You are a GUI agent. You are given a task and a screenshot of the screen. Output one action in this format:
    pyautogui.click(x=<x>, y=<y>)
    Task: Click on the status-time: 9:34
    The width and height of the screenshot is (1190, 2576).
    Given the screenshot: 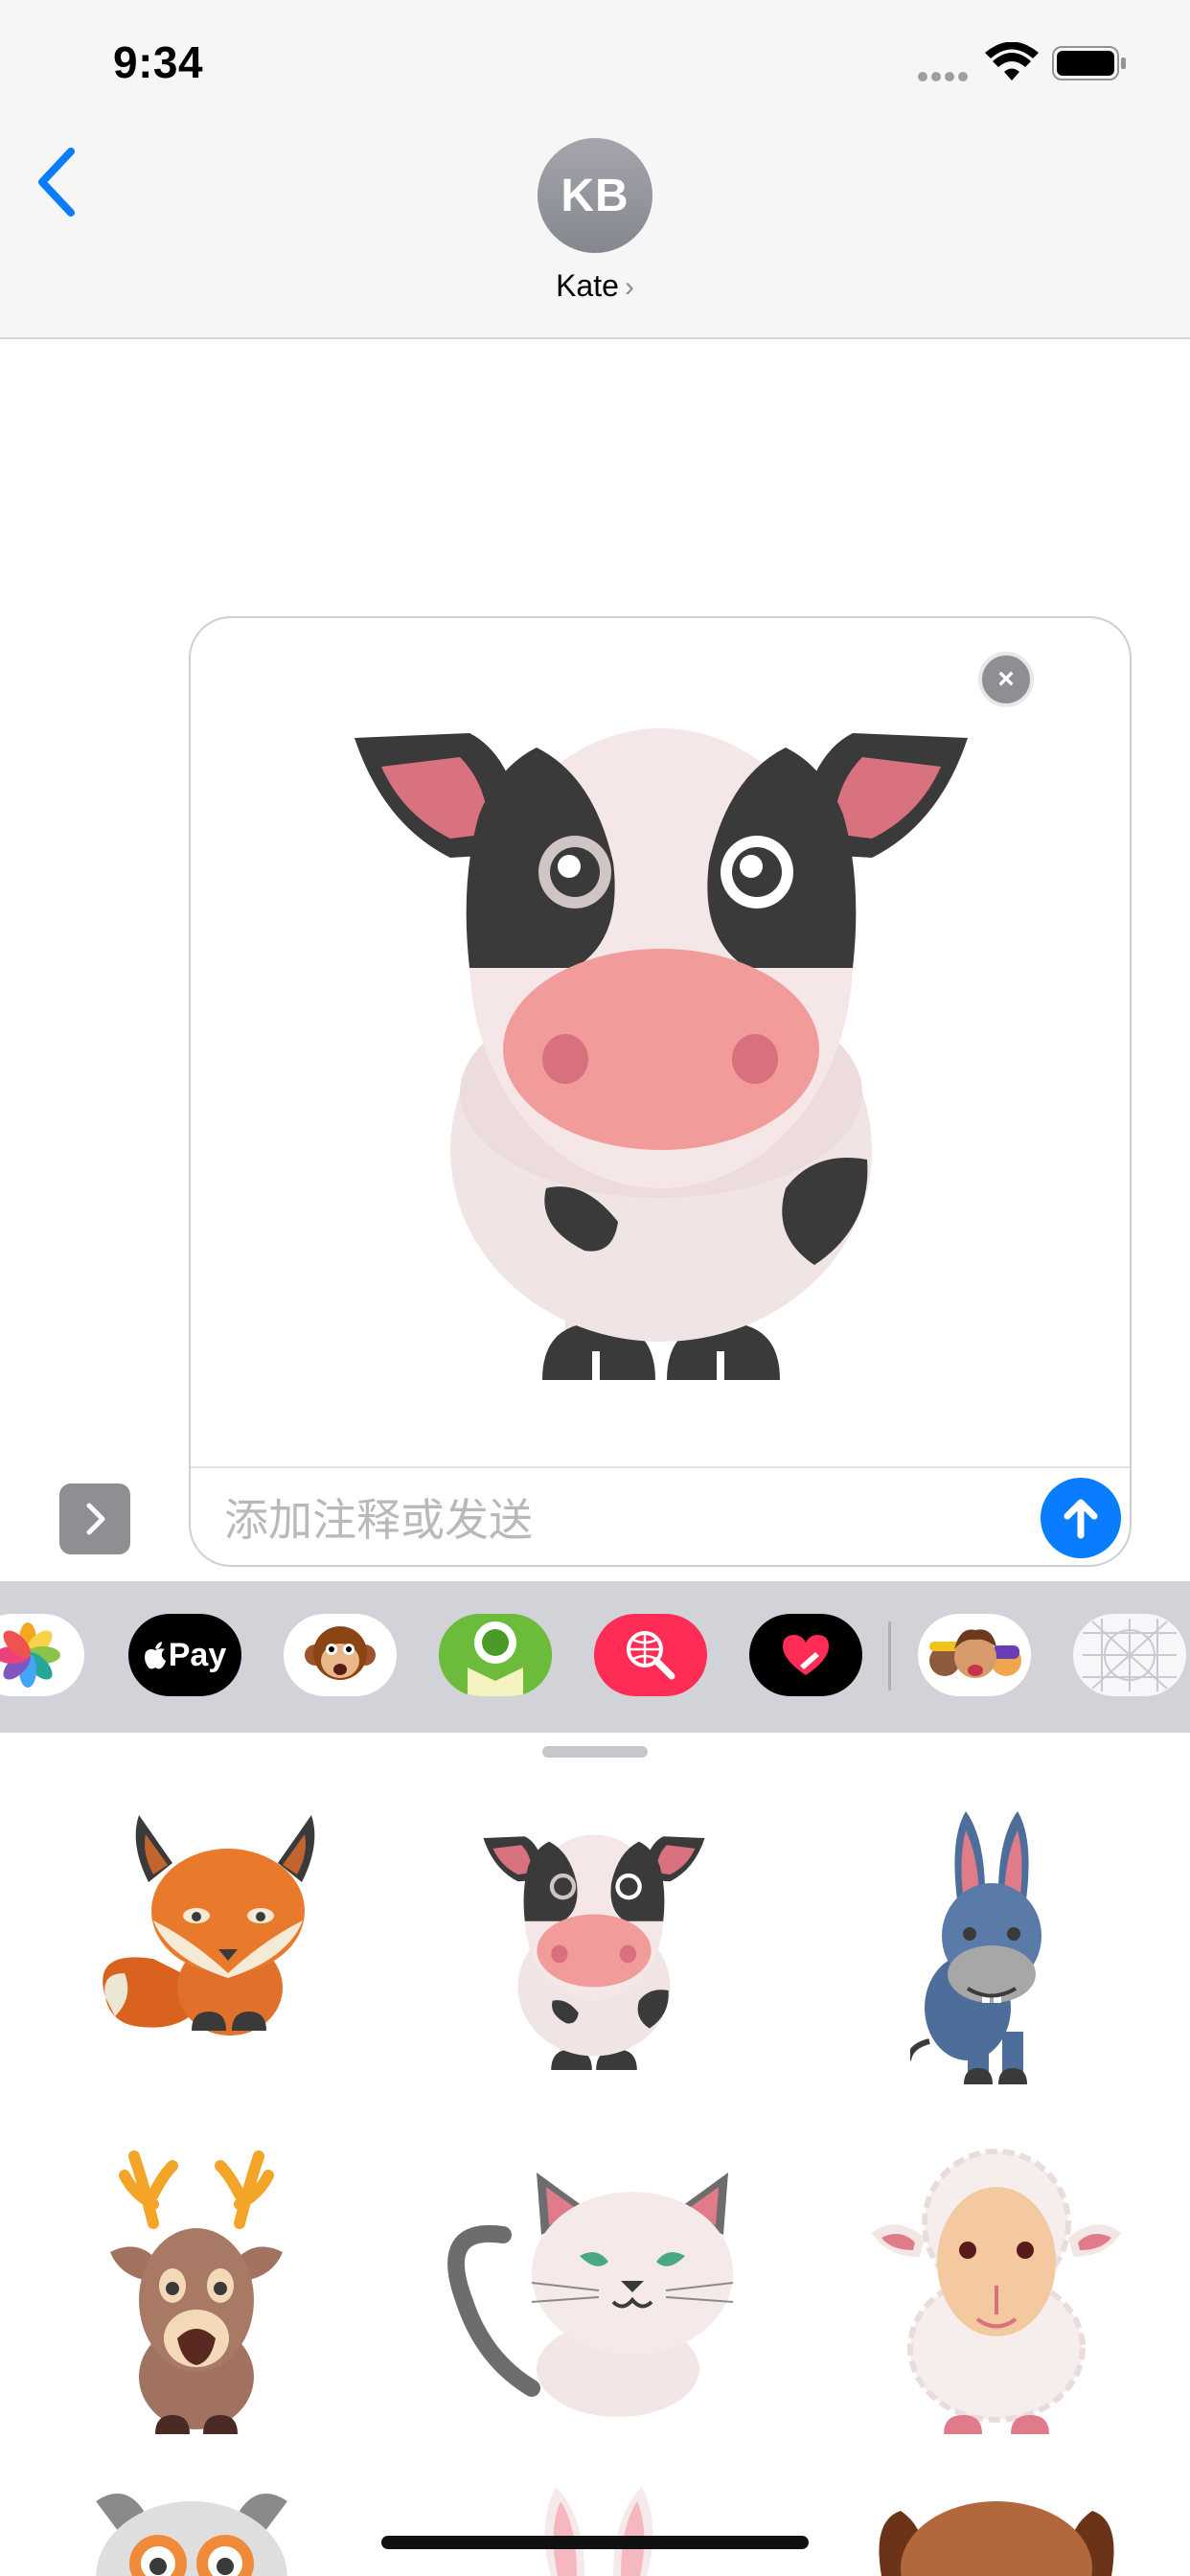 What is the action you would take?
    pyautogui.click(x=159, y=62)
    